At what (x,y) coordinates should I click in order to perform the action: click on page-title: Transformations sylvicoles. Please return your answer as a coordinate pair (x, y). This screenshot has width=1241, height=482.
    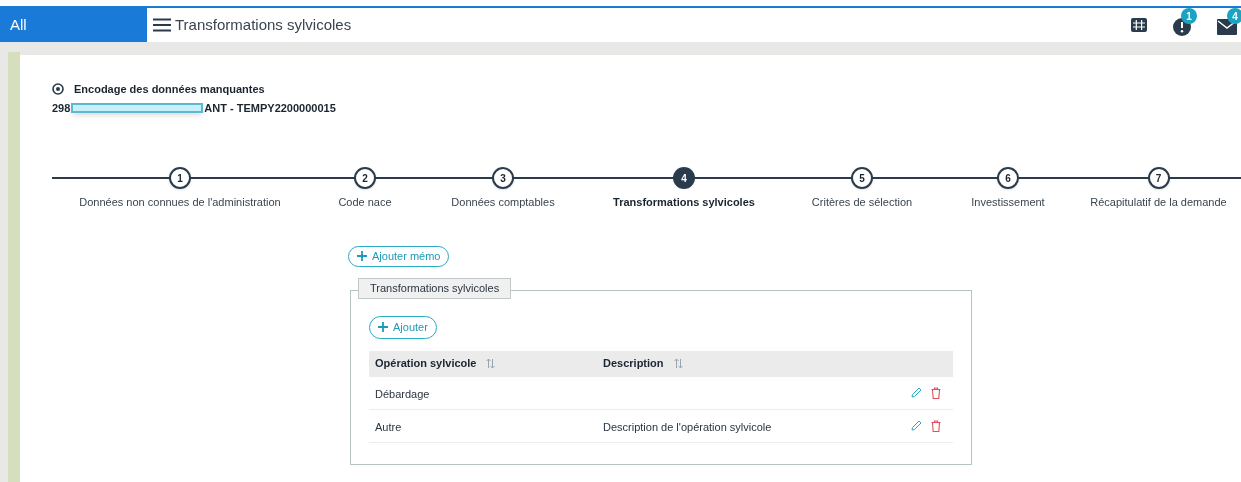
    Looking at the image, I should click on (263, 24).